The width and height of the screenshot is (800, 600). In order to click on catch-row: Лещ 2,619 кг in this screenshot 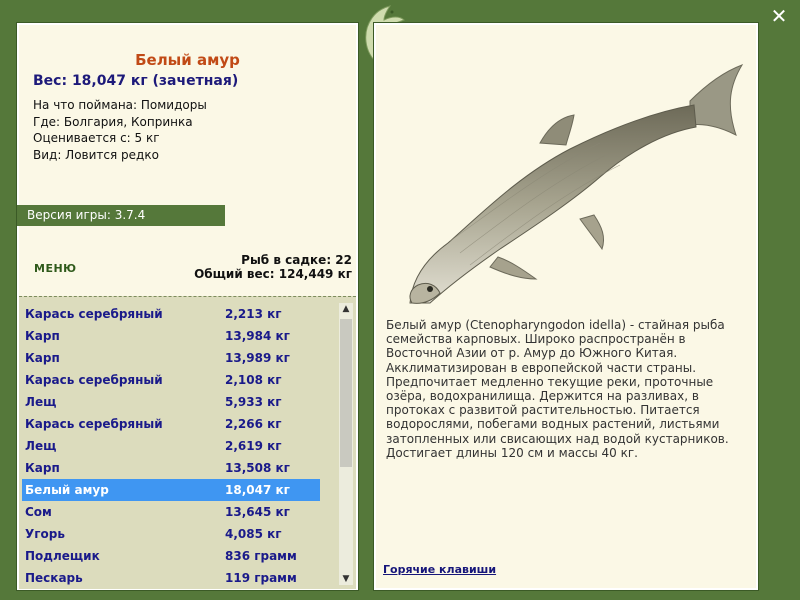, I will do `click(171, 446)`.